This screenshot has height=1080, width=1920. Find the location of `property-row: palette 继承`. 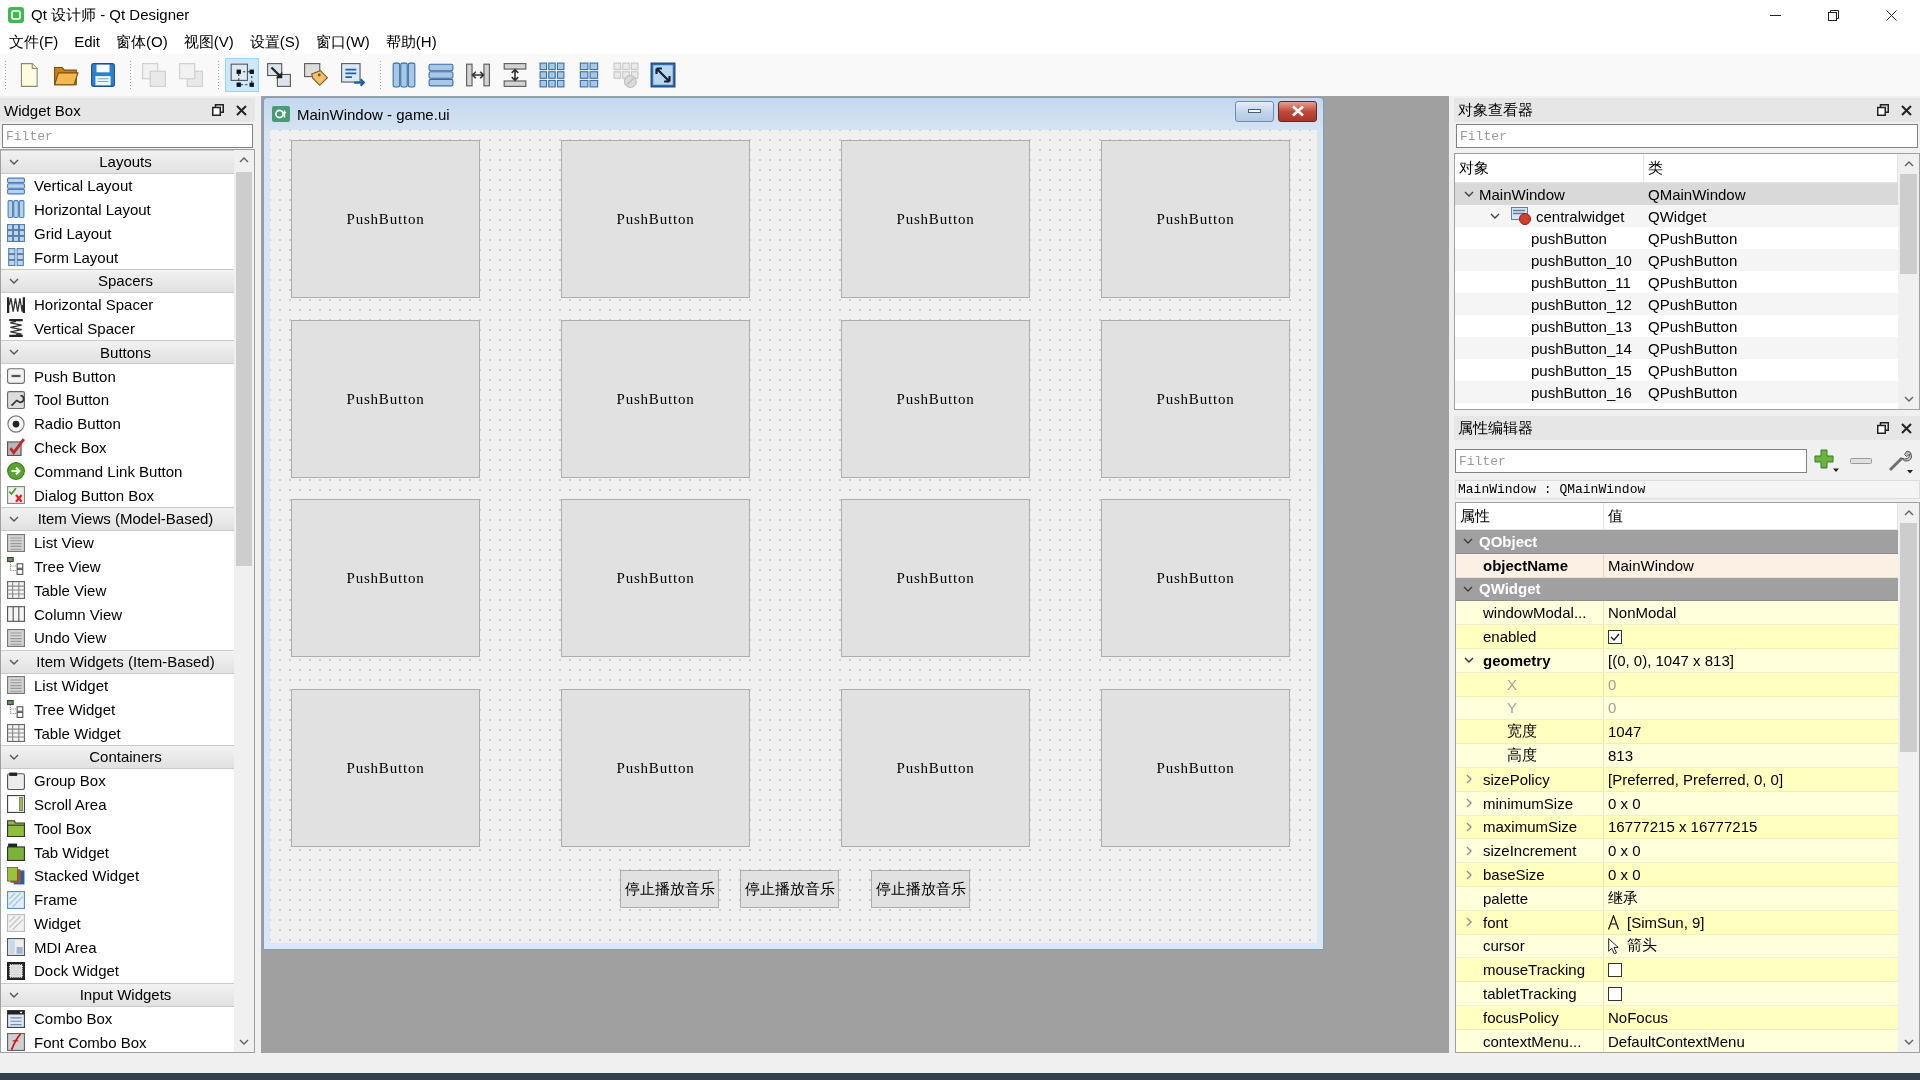

property-row: palette 继承 is located at coordinates (1677, 898).